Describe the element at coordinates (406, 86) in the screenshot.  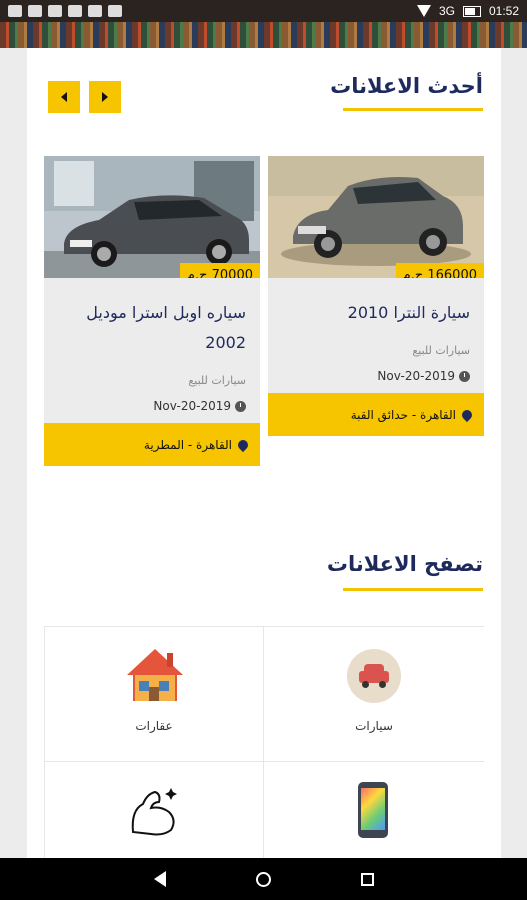
I see `latest-ads-title: أحدث الاعلانات` at that location.